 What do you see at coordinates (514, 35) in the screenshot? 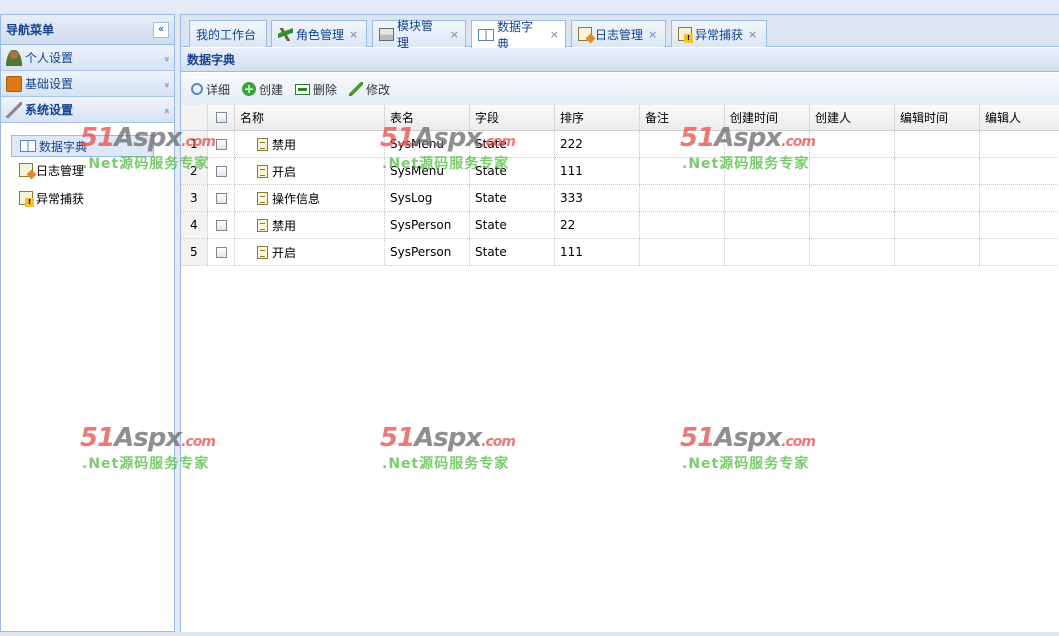
I see `tab-label: 数据字典` at bounding box center [514, 35].